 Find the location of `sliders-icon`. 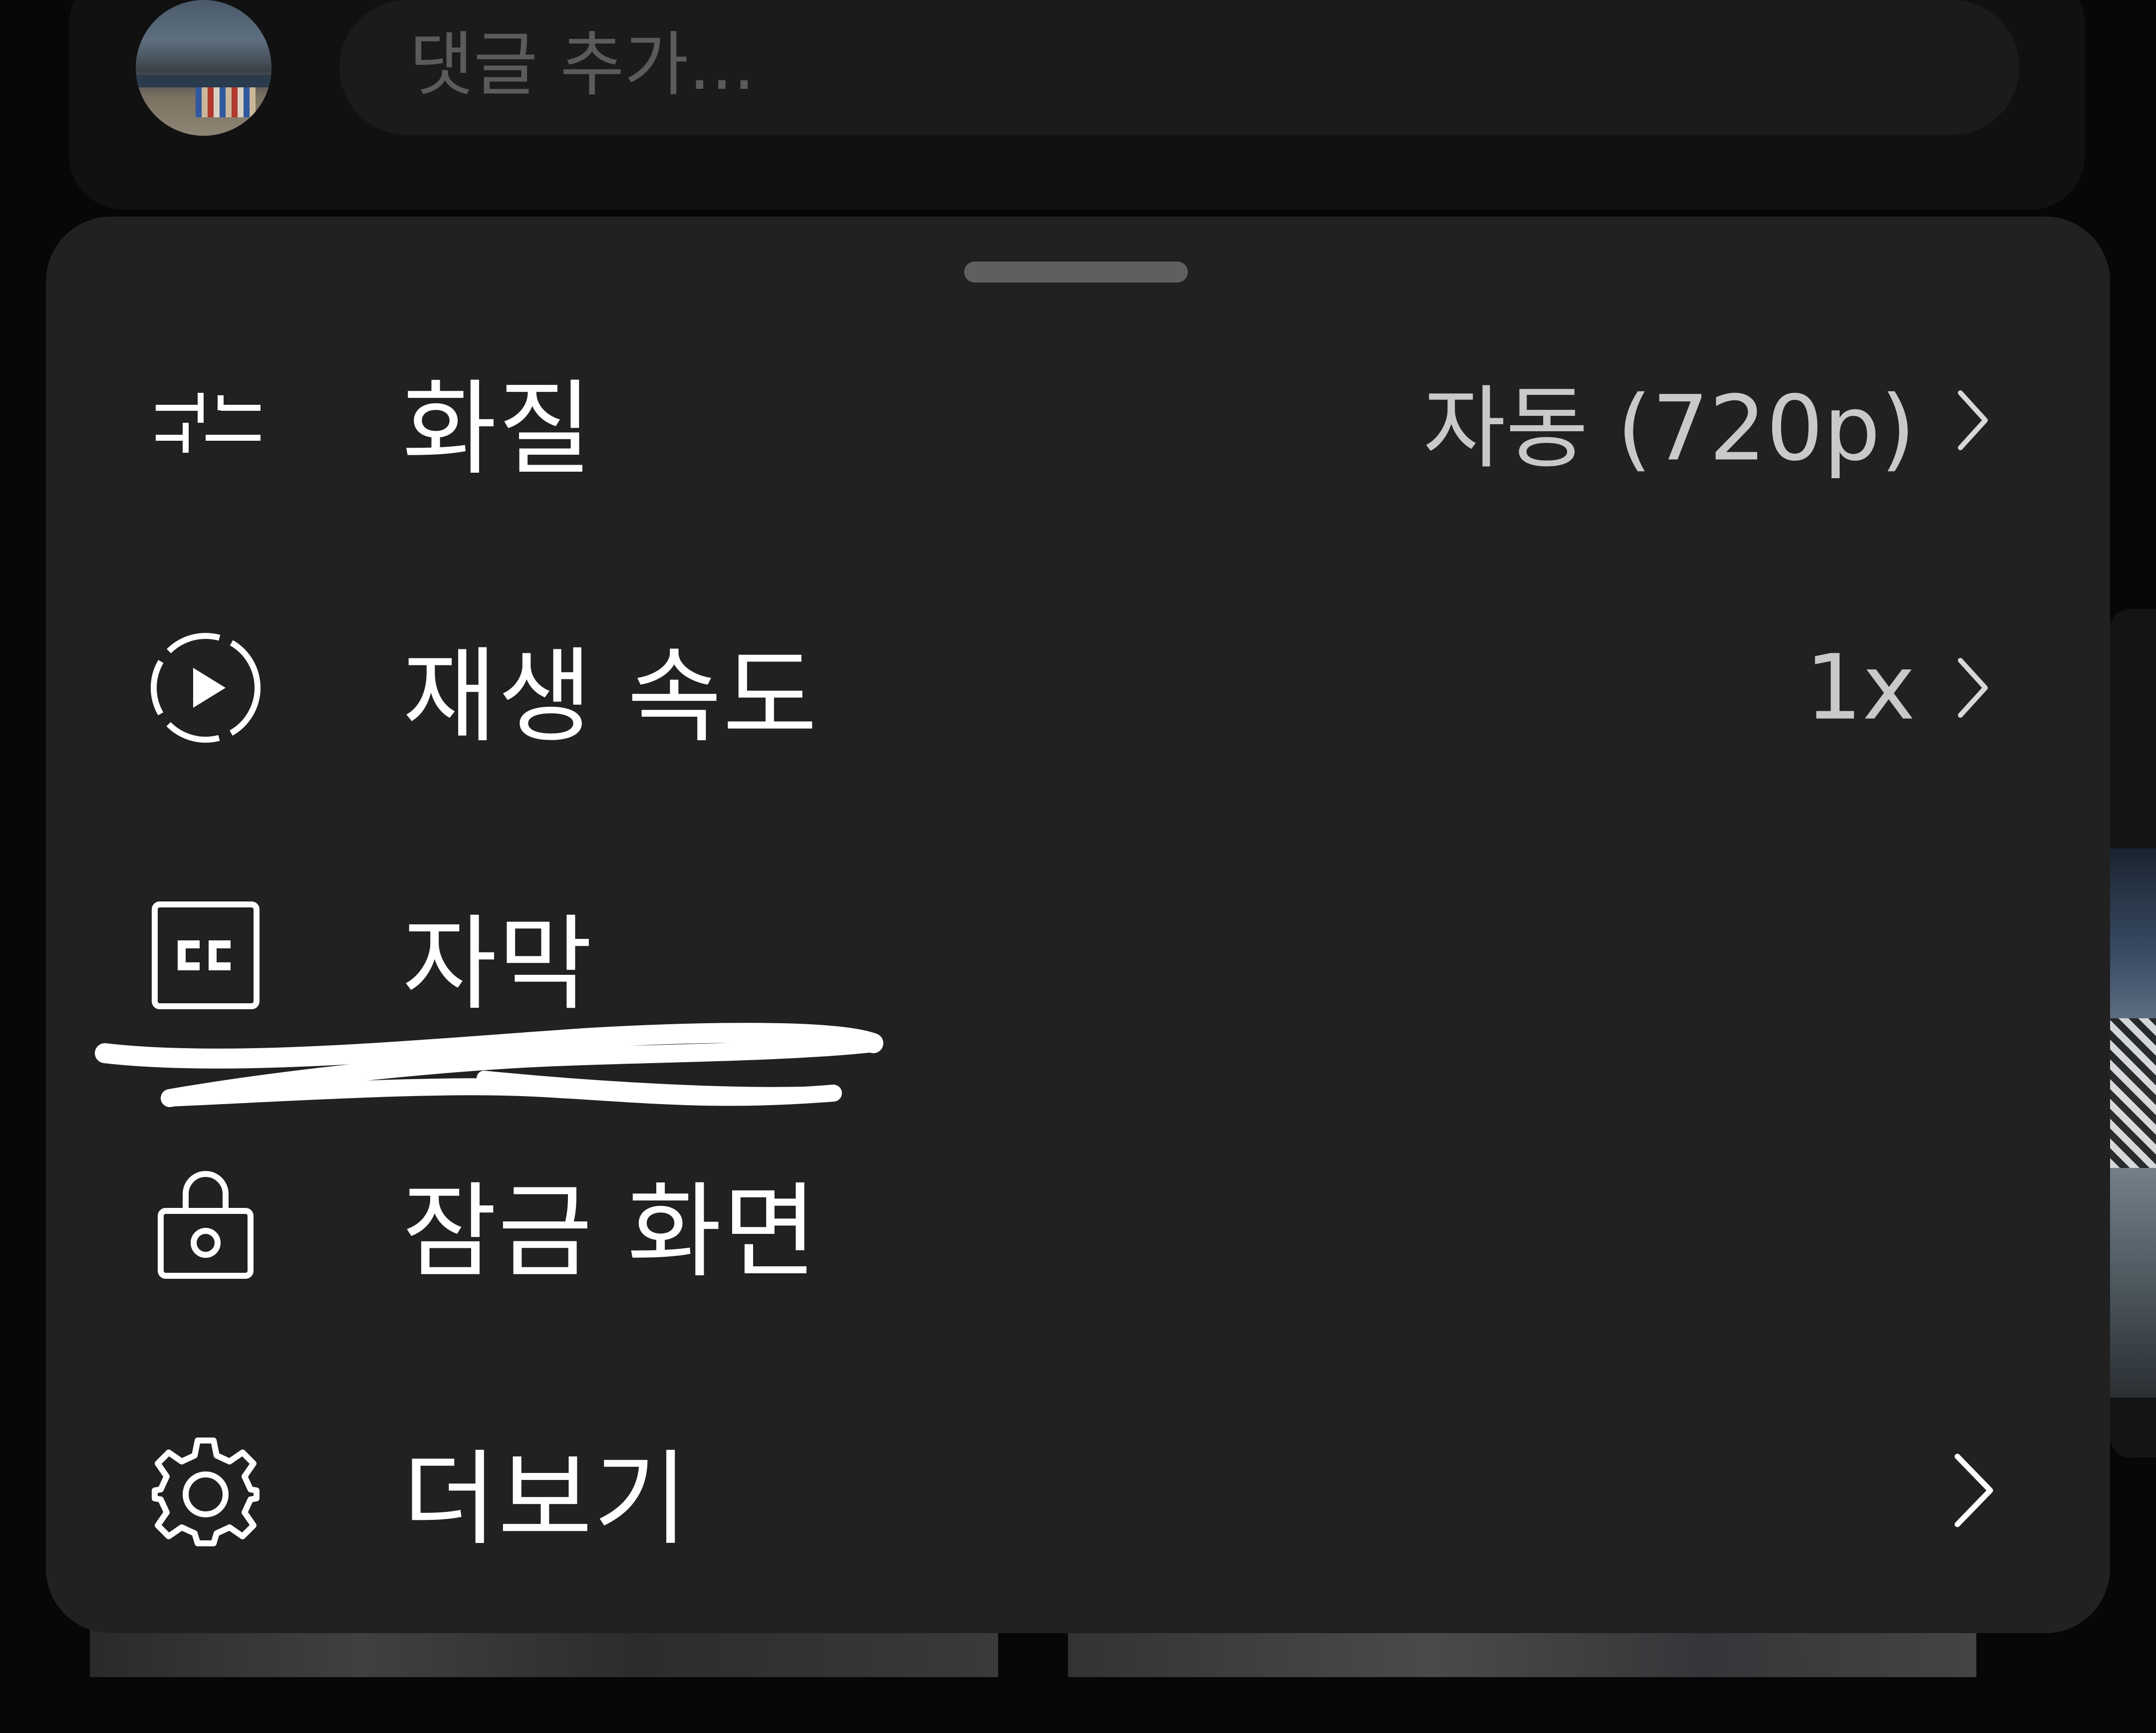

sliders-icon is located at coordinates (206, 420).